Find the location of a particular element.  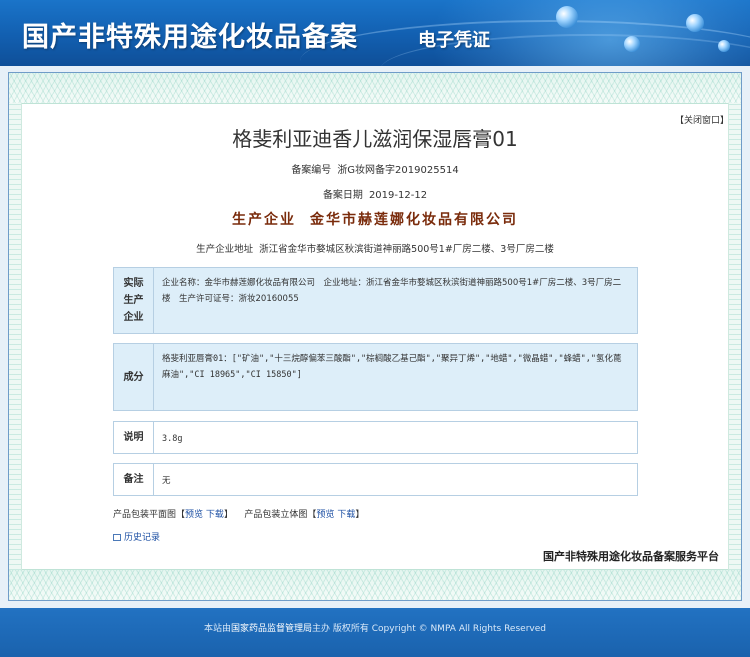

record-date: 备案日期 2019-12-12 is located at coordinates (375, 193).